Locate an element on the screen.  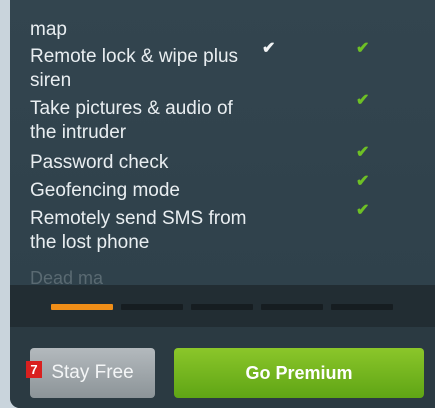
feature-label: Password check is located at coordinates (99, 162).